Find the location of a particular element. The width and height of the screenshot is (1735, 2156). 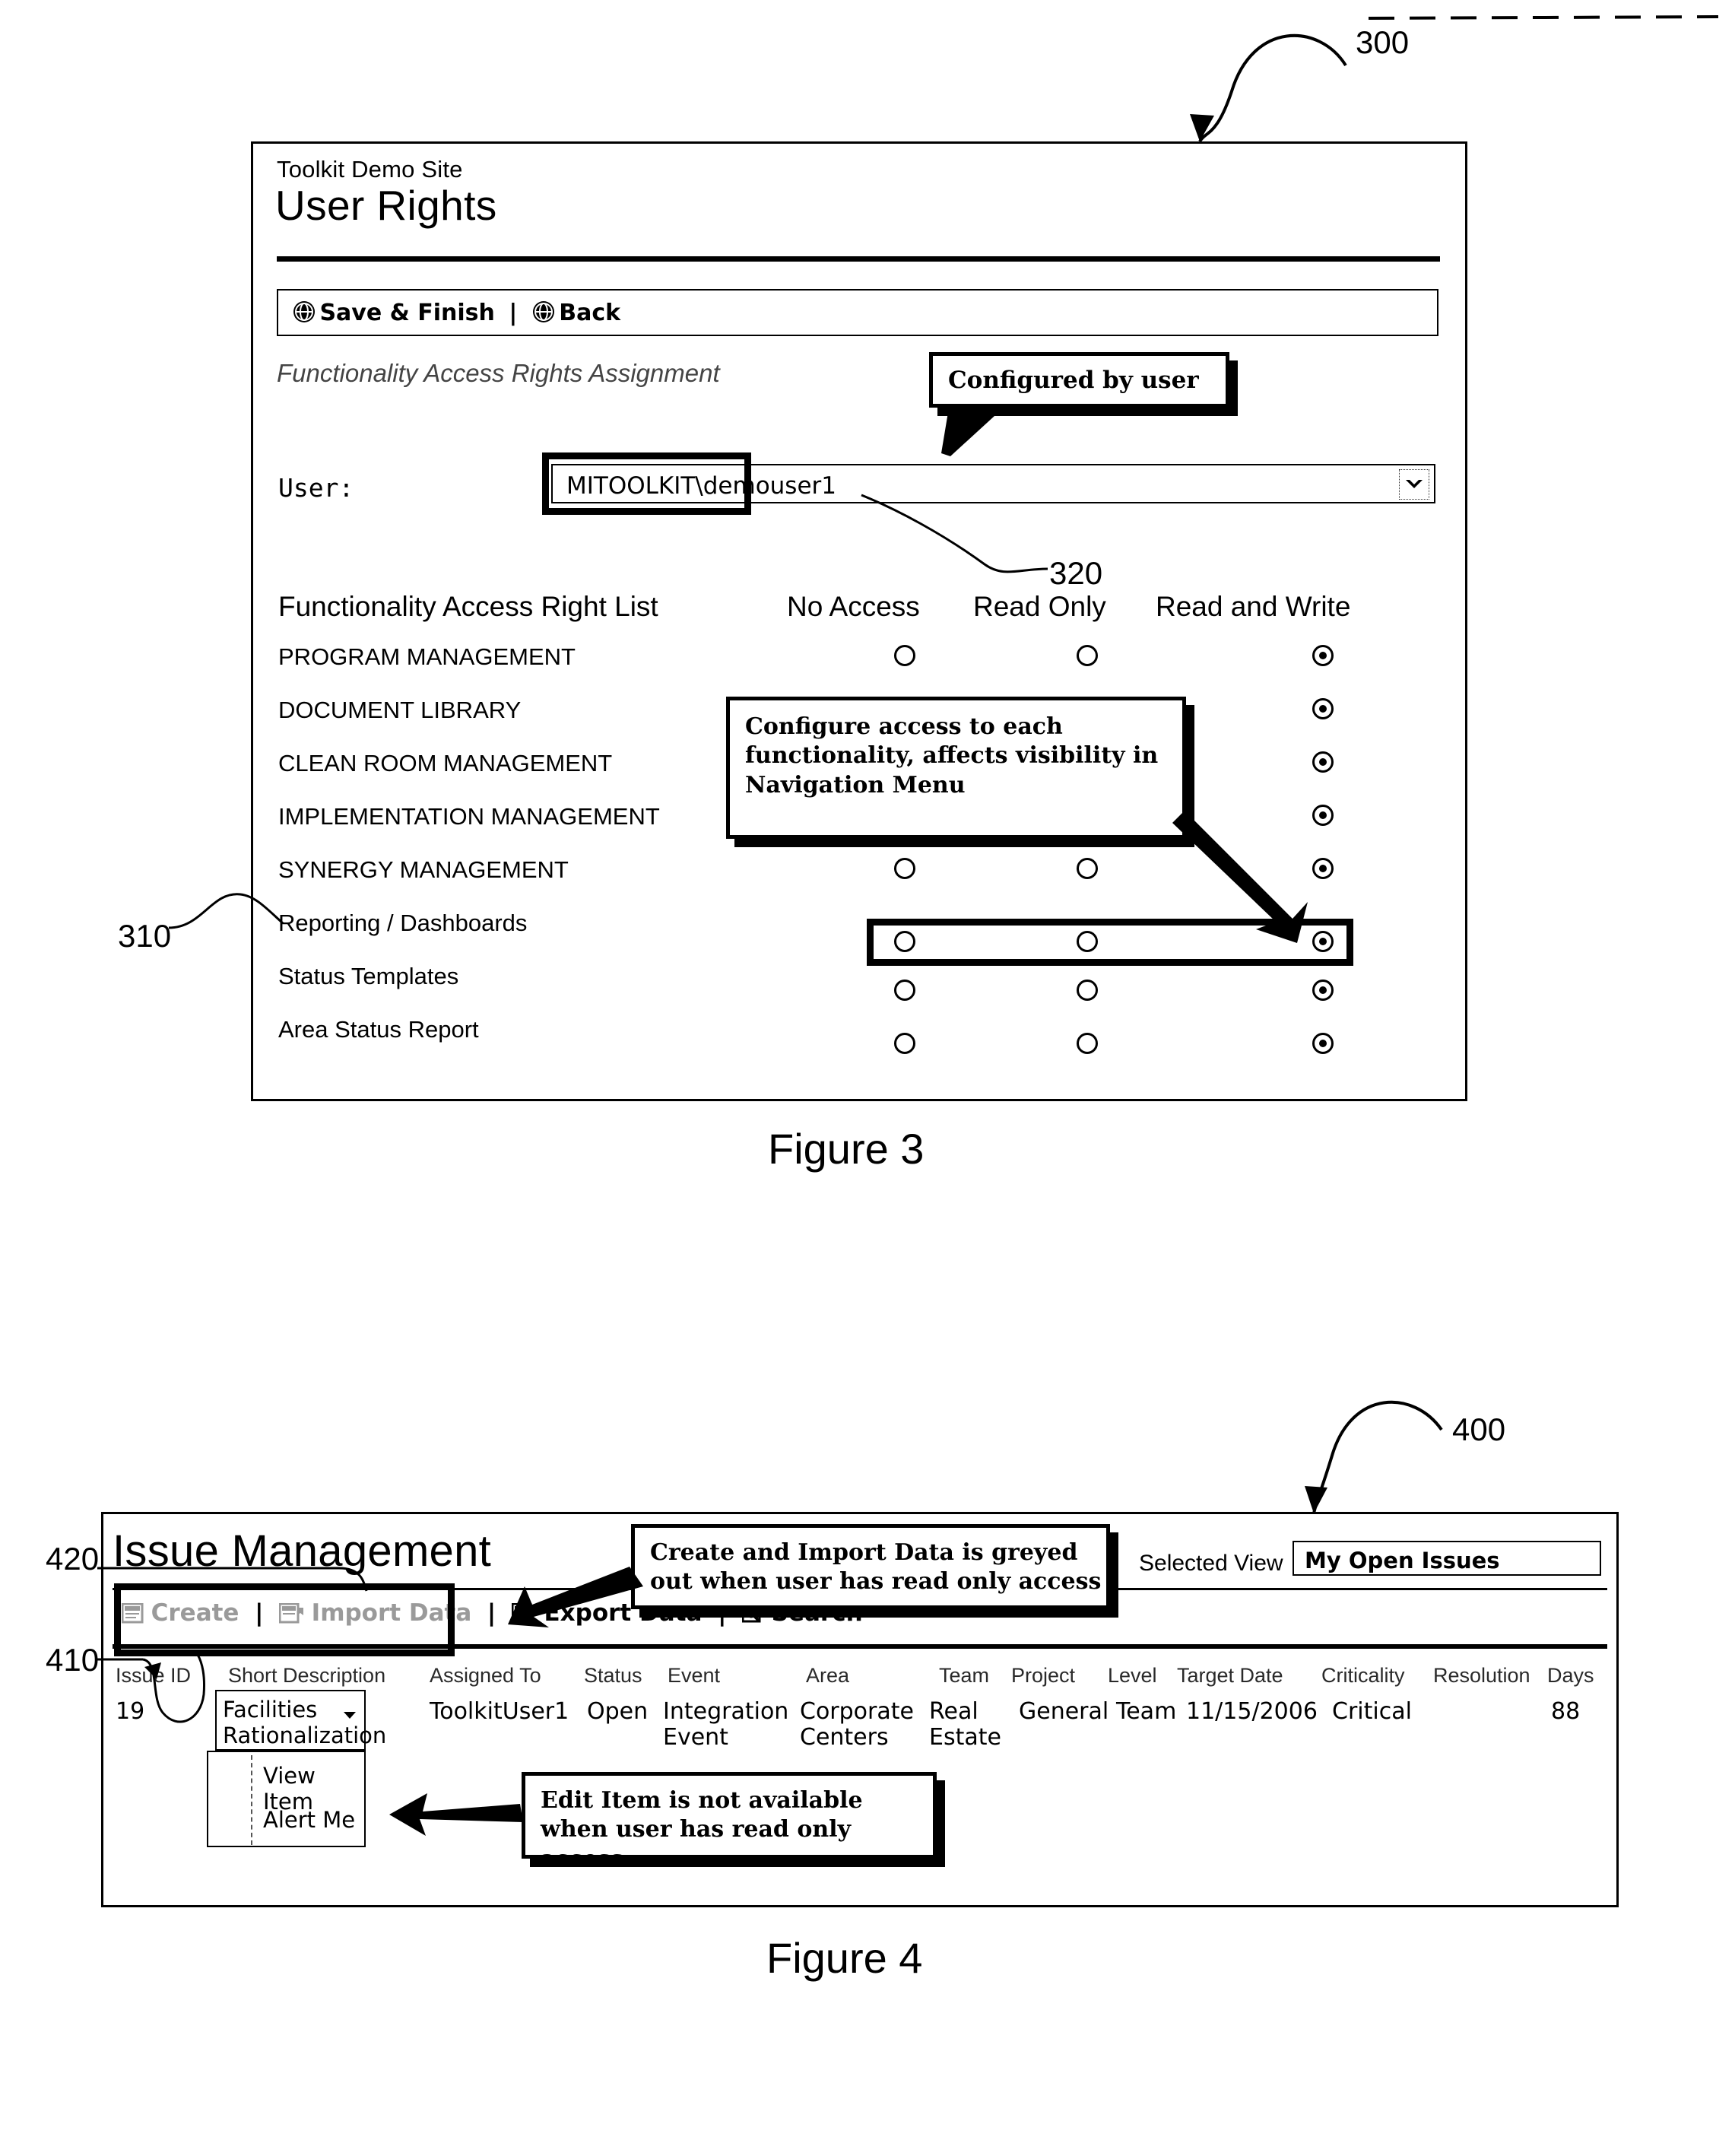

reference-number-400: 400 is located at coordinates (1479, 1429).